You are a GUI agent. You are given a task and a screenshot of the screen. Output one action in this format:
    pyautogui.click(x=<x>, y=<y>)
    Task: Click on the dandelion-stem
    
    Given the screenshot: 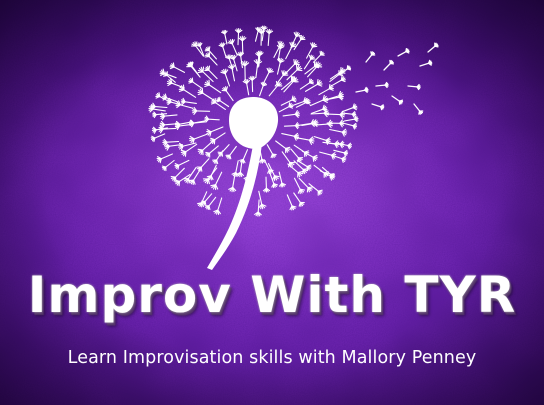 What is the action you would take?
    pyautogui.click(x=234, y=207)
    